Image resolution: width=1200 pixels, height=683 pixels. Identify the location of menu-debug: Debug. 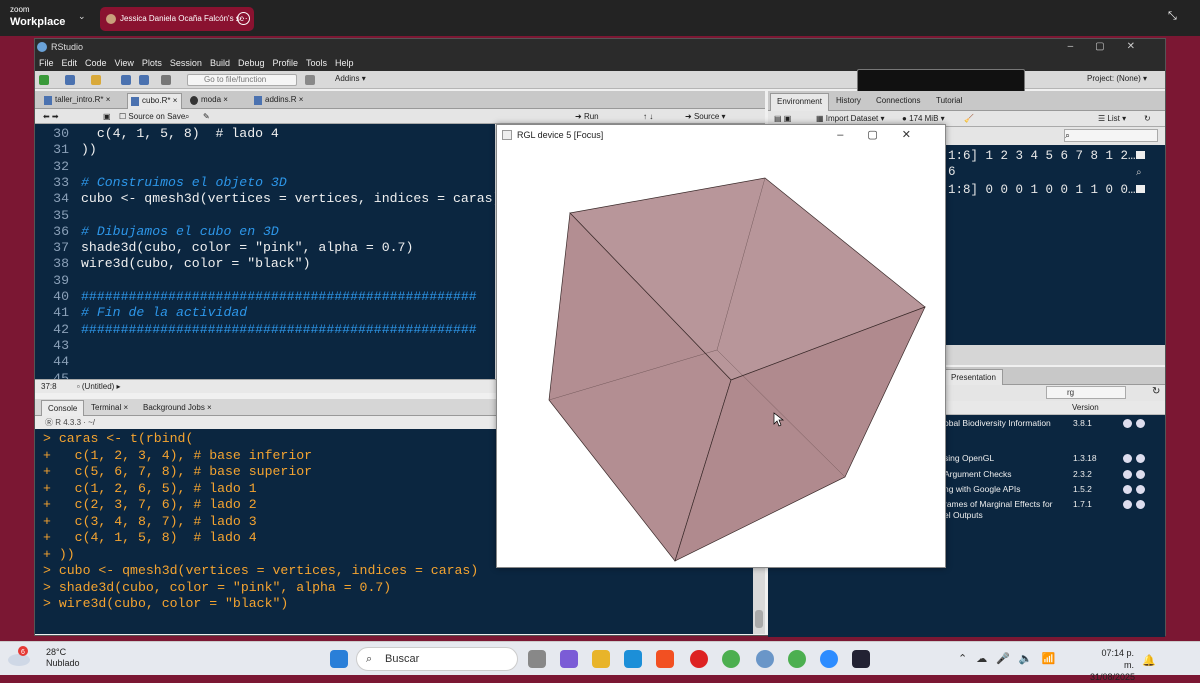
(251, 63).